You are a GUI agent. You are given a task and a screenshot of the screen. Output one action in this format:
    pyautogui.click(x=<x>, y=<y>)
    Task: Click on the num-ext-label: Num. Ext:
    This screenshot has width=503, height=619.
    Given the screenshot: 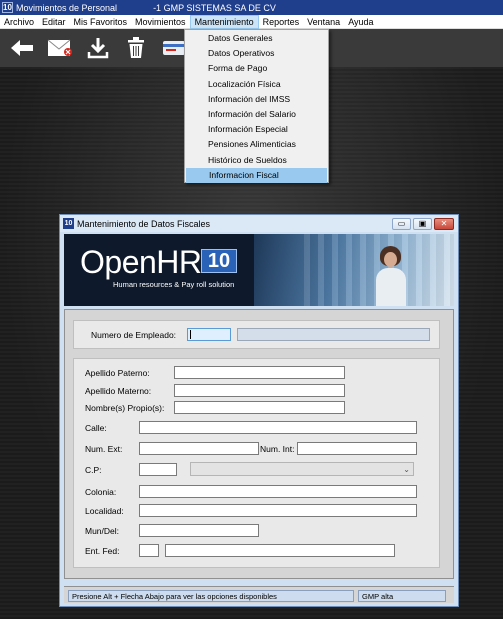 What is the action you would take?
    pyautogui.click(x=104, y=449)
    